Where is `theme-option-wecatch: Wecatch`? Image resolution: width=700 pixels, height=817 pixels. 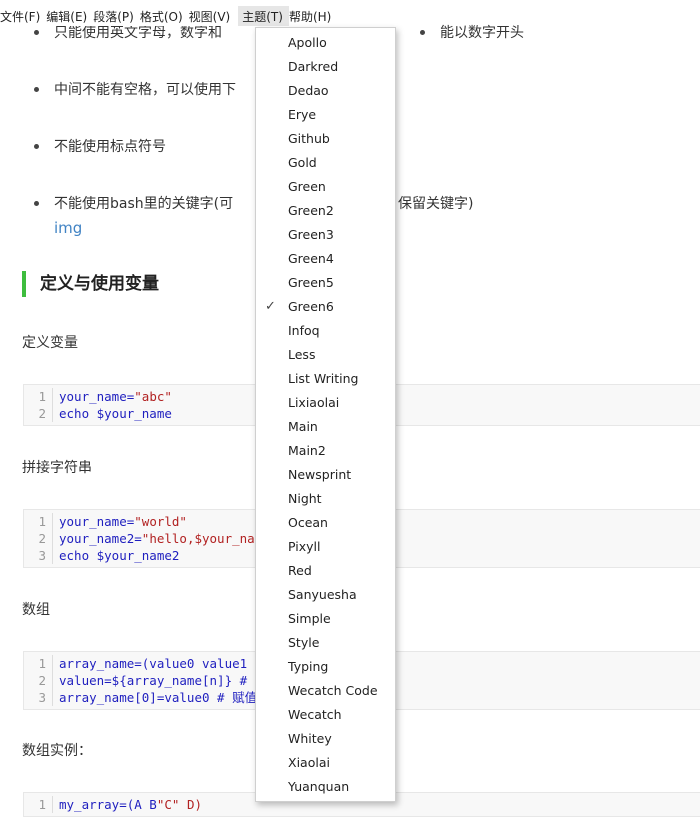
theme-option-wecatch: Wecatch is located at coordinates (325, 715).